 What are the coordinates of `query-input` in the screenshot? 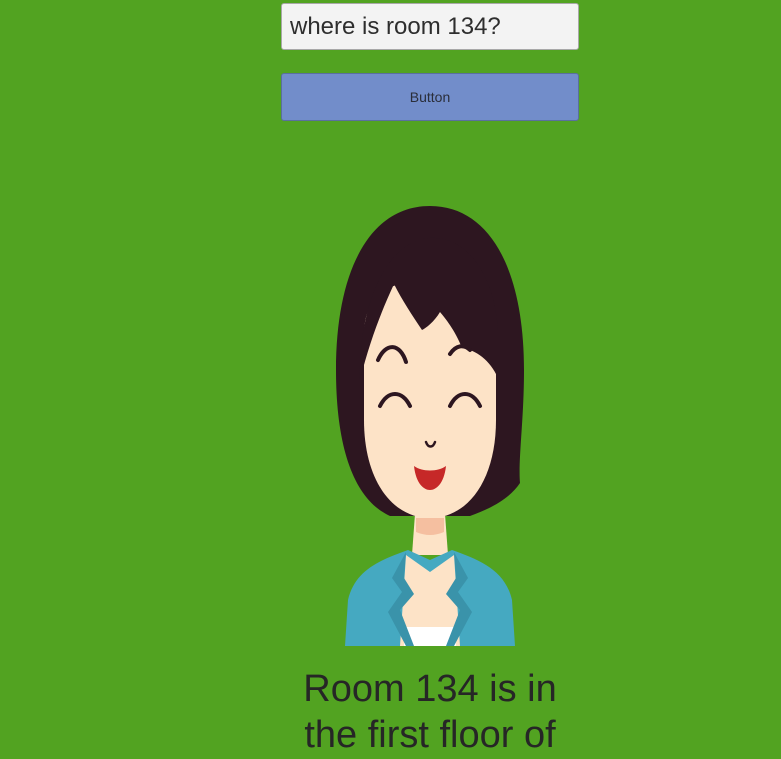 It's located at (430, 26).